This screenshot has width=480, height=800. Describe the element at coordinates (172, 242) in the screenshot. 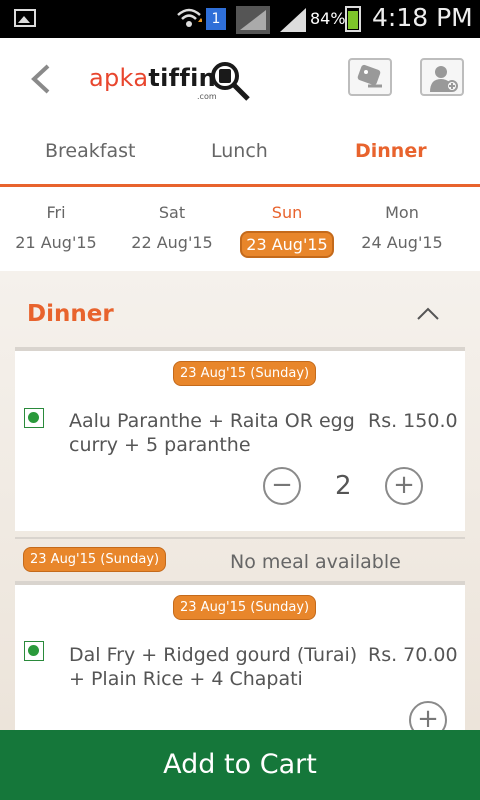

I see `day-date: 22 Aug'15` at that location.